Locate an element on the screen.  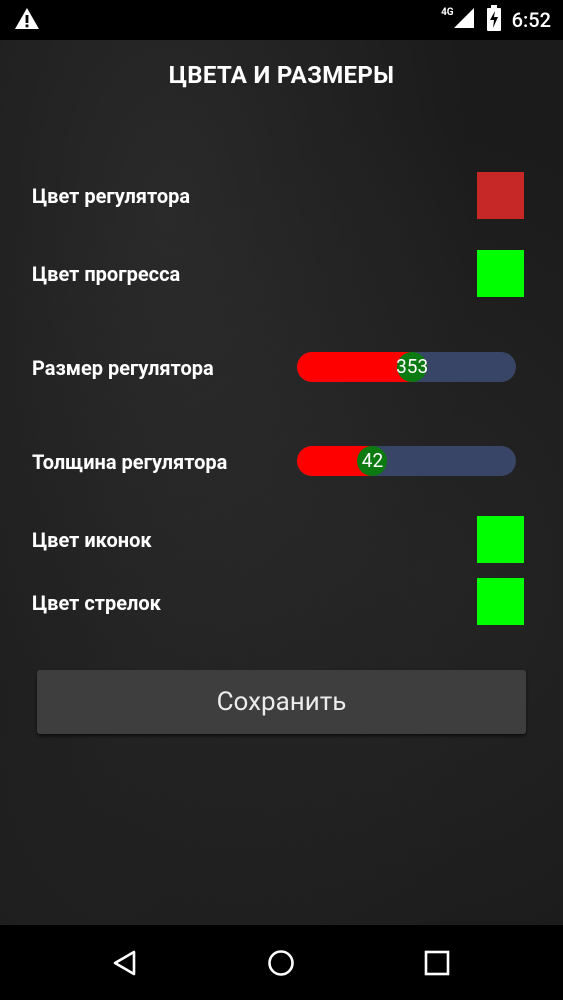
regulator-thickness-label: Толщина регулятора is located at coordinates (130, 462).